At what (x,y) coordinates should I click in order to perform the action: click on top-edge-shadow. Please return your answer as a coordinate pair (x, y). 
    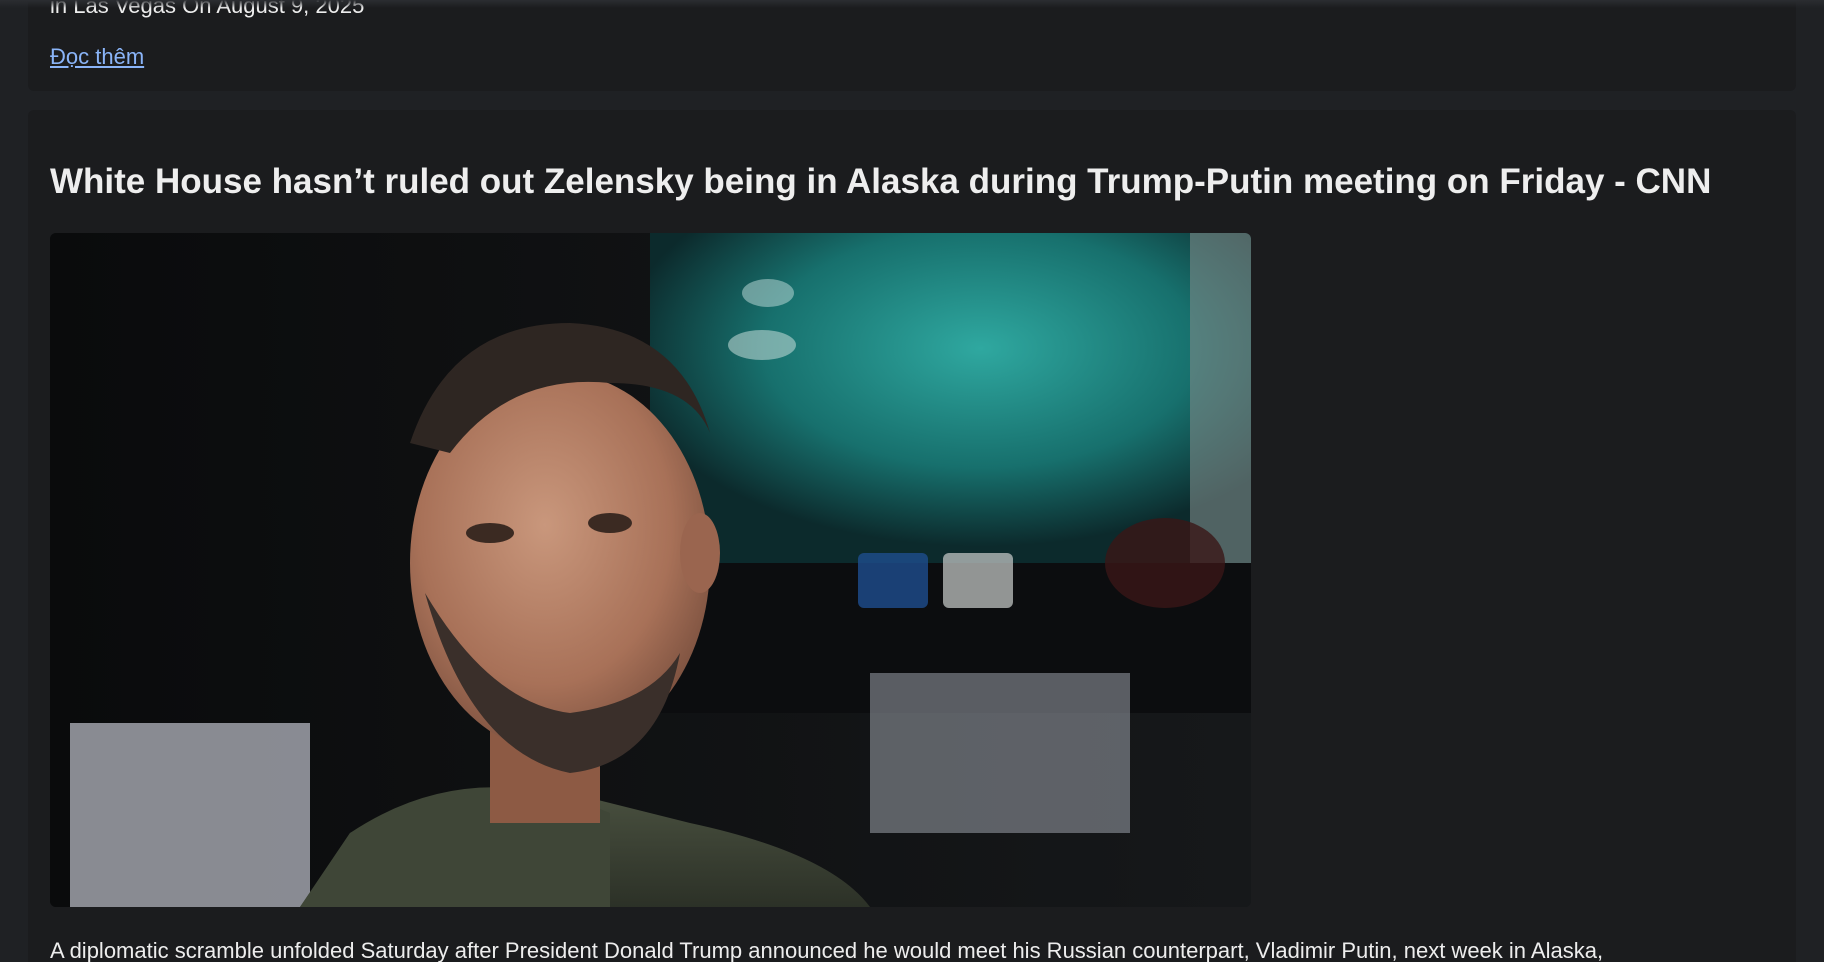
    Looking at the image, I should click on (912, 4).